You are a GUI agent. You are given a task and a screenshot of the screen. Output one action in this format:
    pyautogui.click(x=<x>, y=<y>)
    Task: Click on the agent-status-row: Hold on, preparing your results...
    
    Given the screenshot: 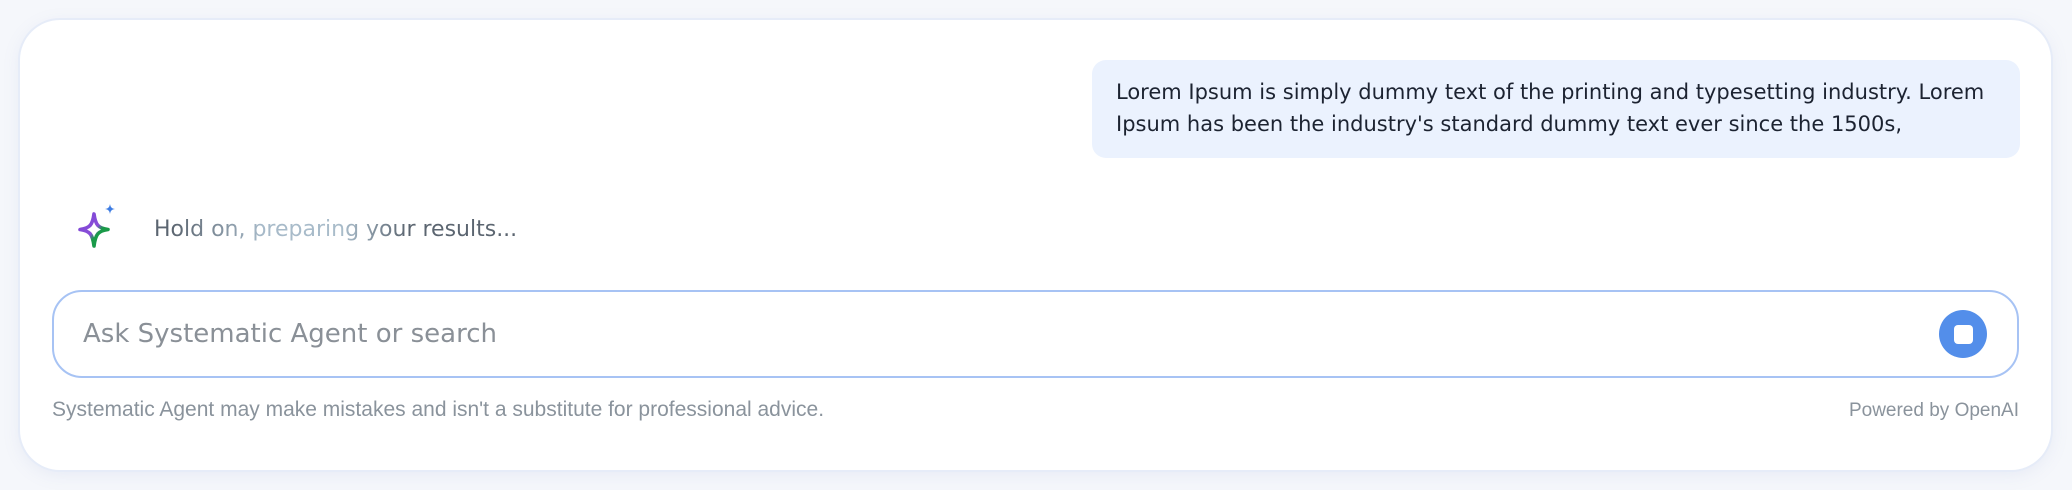 What is the action you would take?
    pyautogui.click(x=295, y=229)
    